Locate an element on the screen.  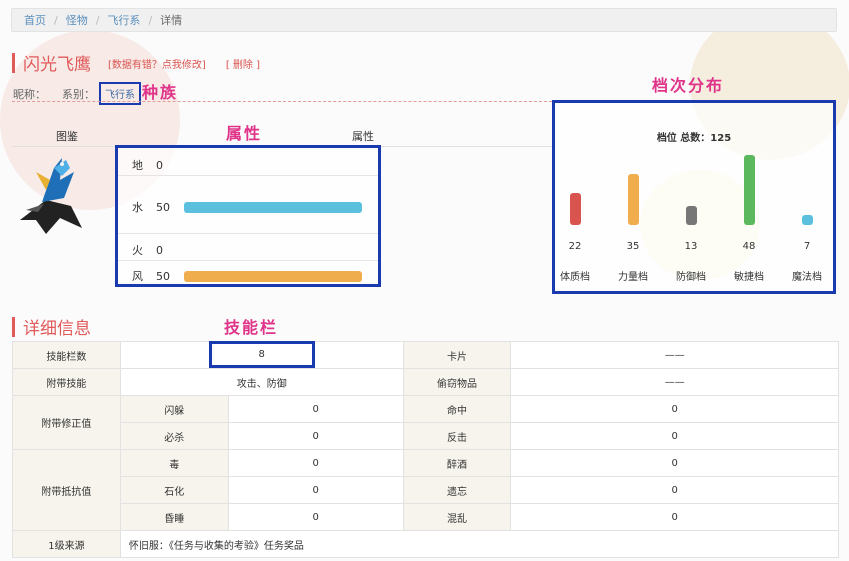
report-error-link: [数据有错？点我修改] is located at coordinates (157, 63).